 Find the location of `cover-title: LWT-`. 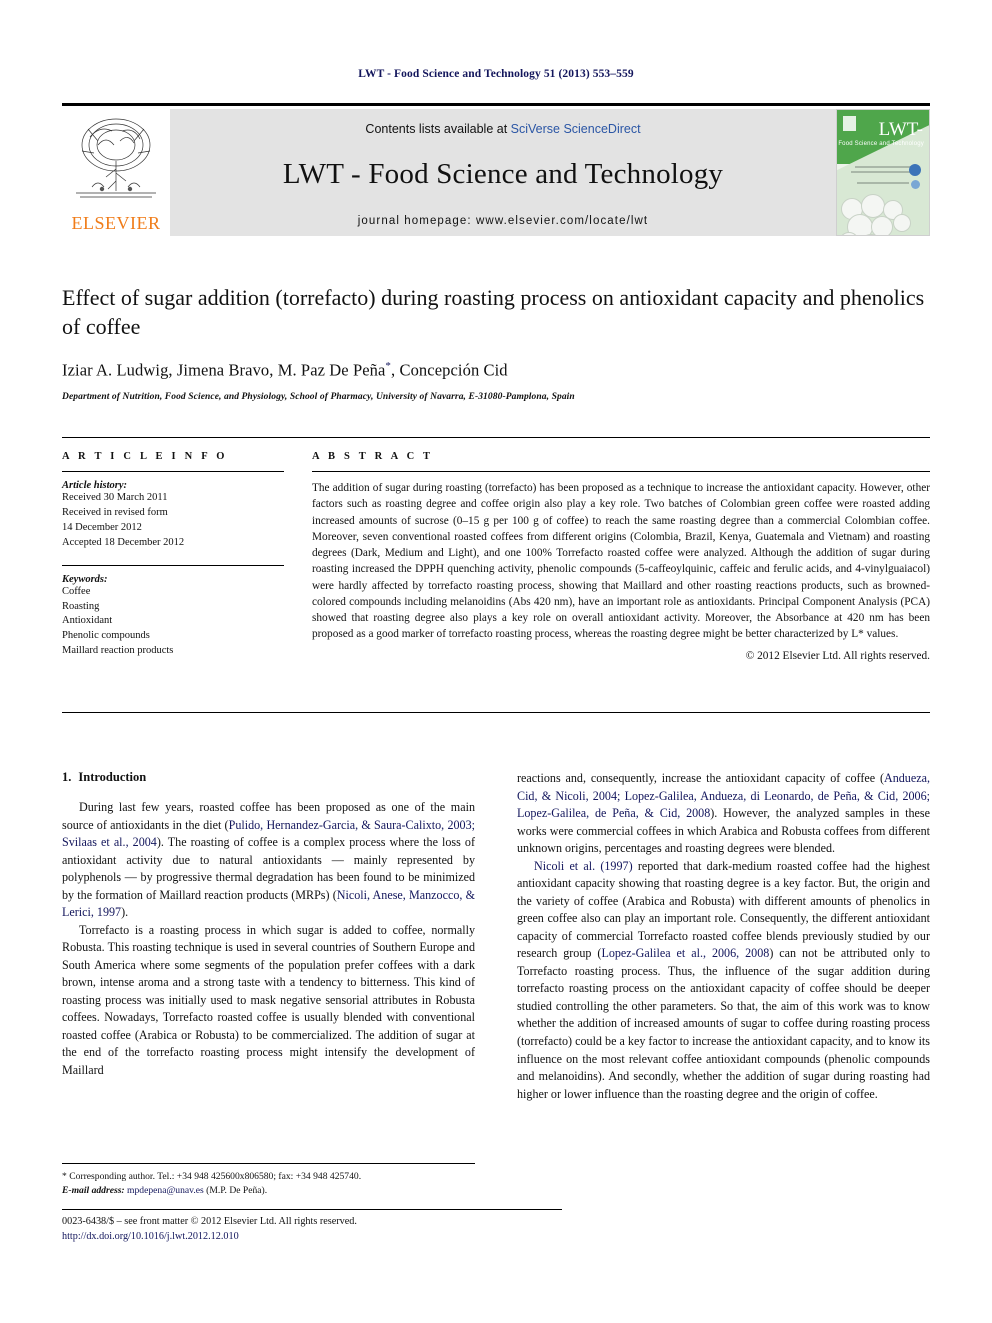

cover-title: LWT- is located at coordinates (900, 129).